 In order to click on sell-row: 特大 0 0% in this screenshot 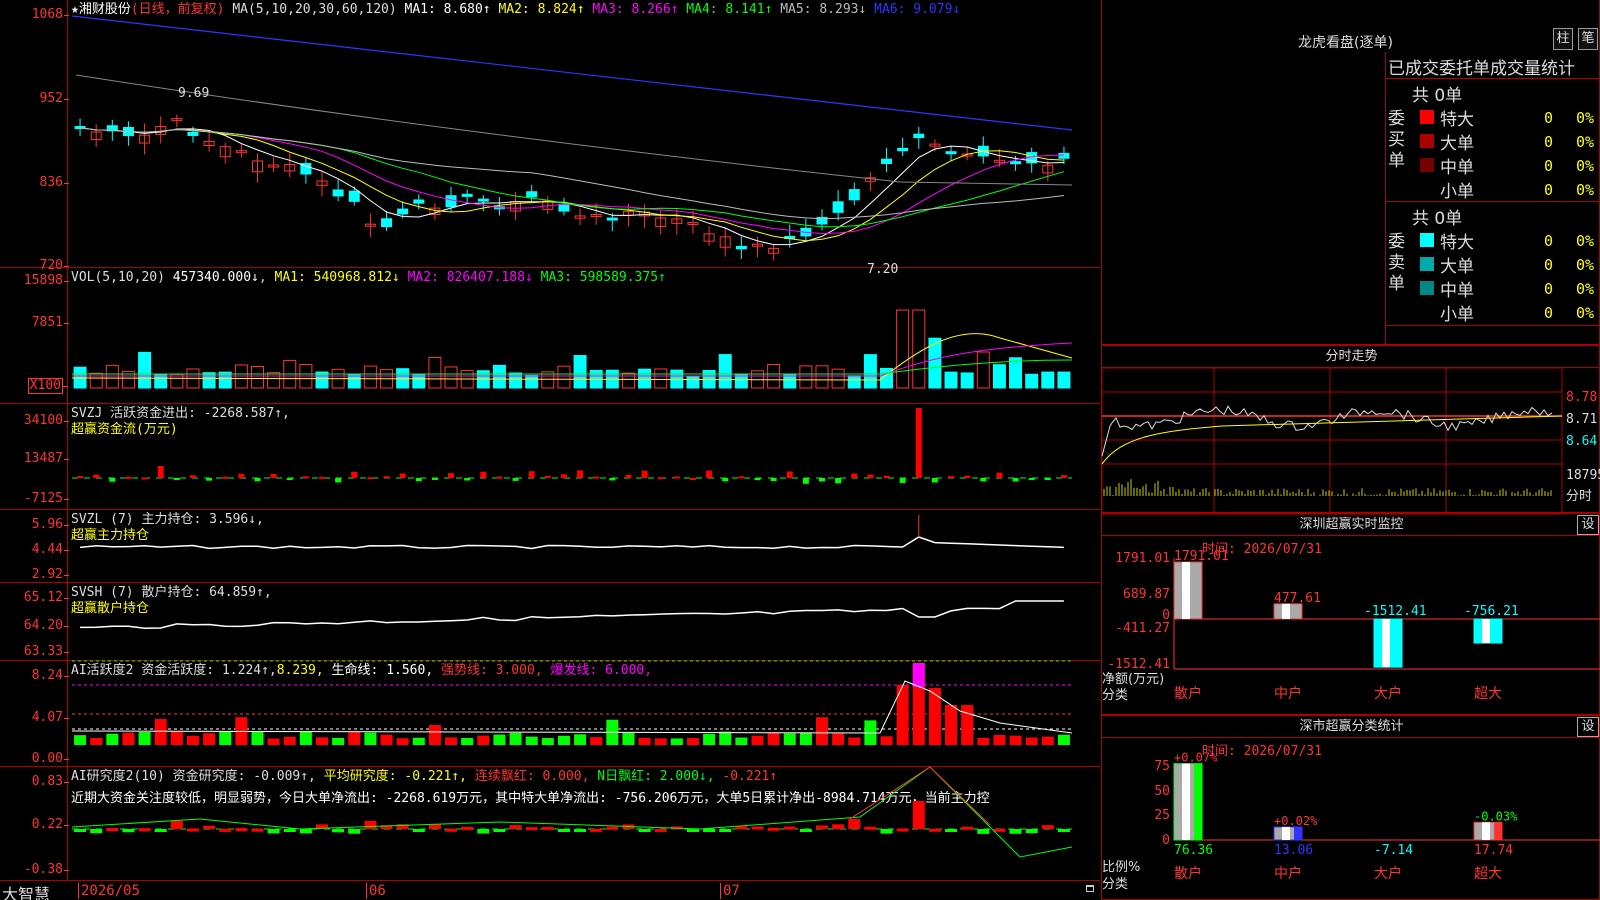, I will do `click(1508, 240)`.